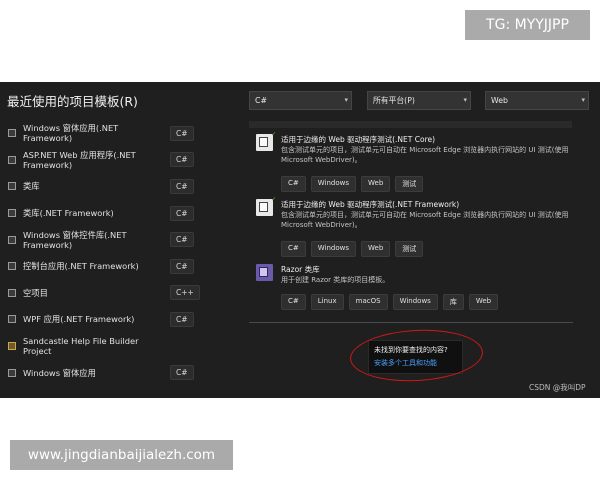 The height and width of the screenshot is (480, 600). I want to click on recent-template-label: 类库(.NET Framework), so click(68, 213).